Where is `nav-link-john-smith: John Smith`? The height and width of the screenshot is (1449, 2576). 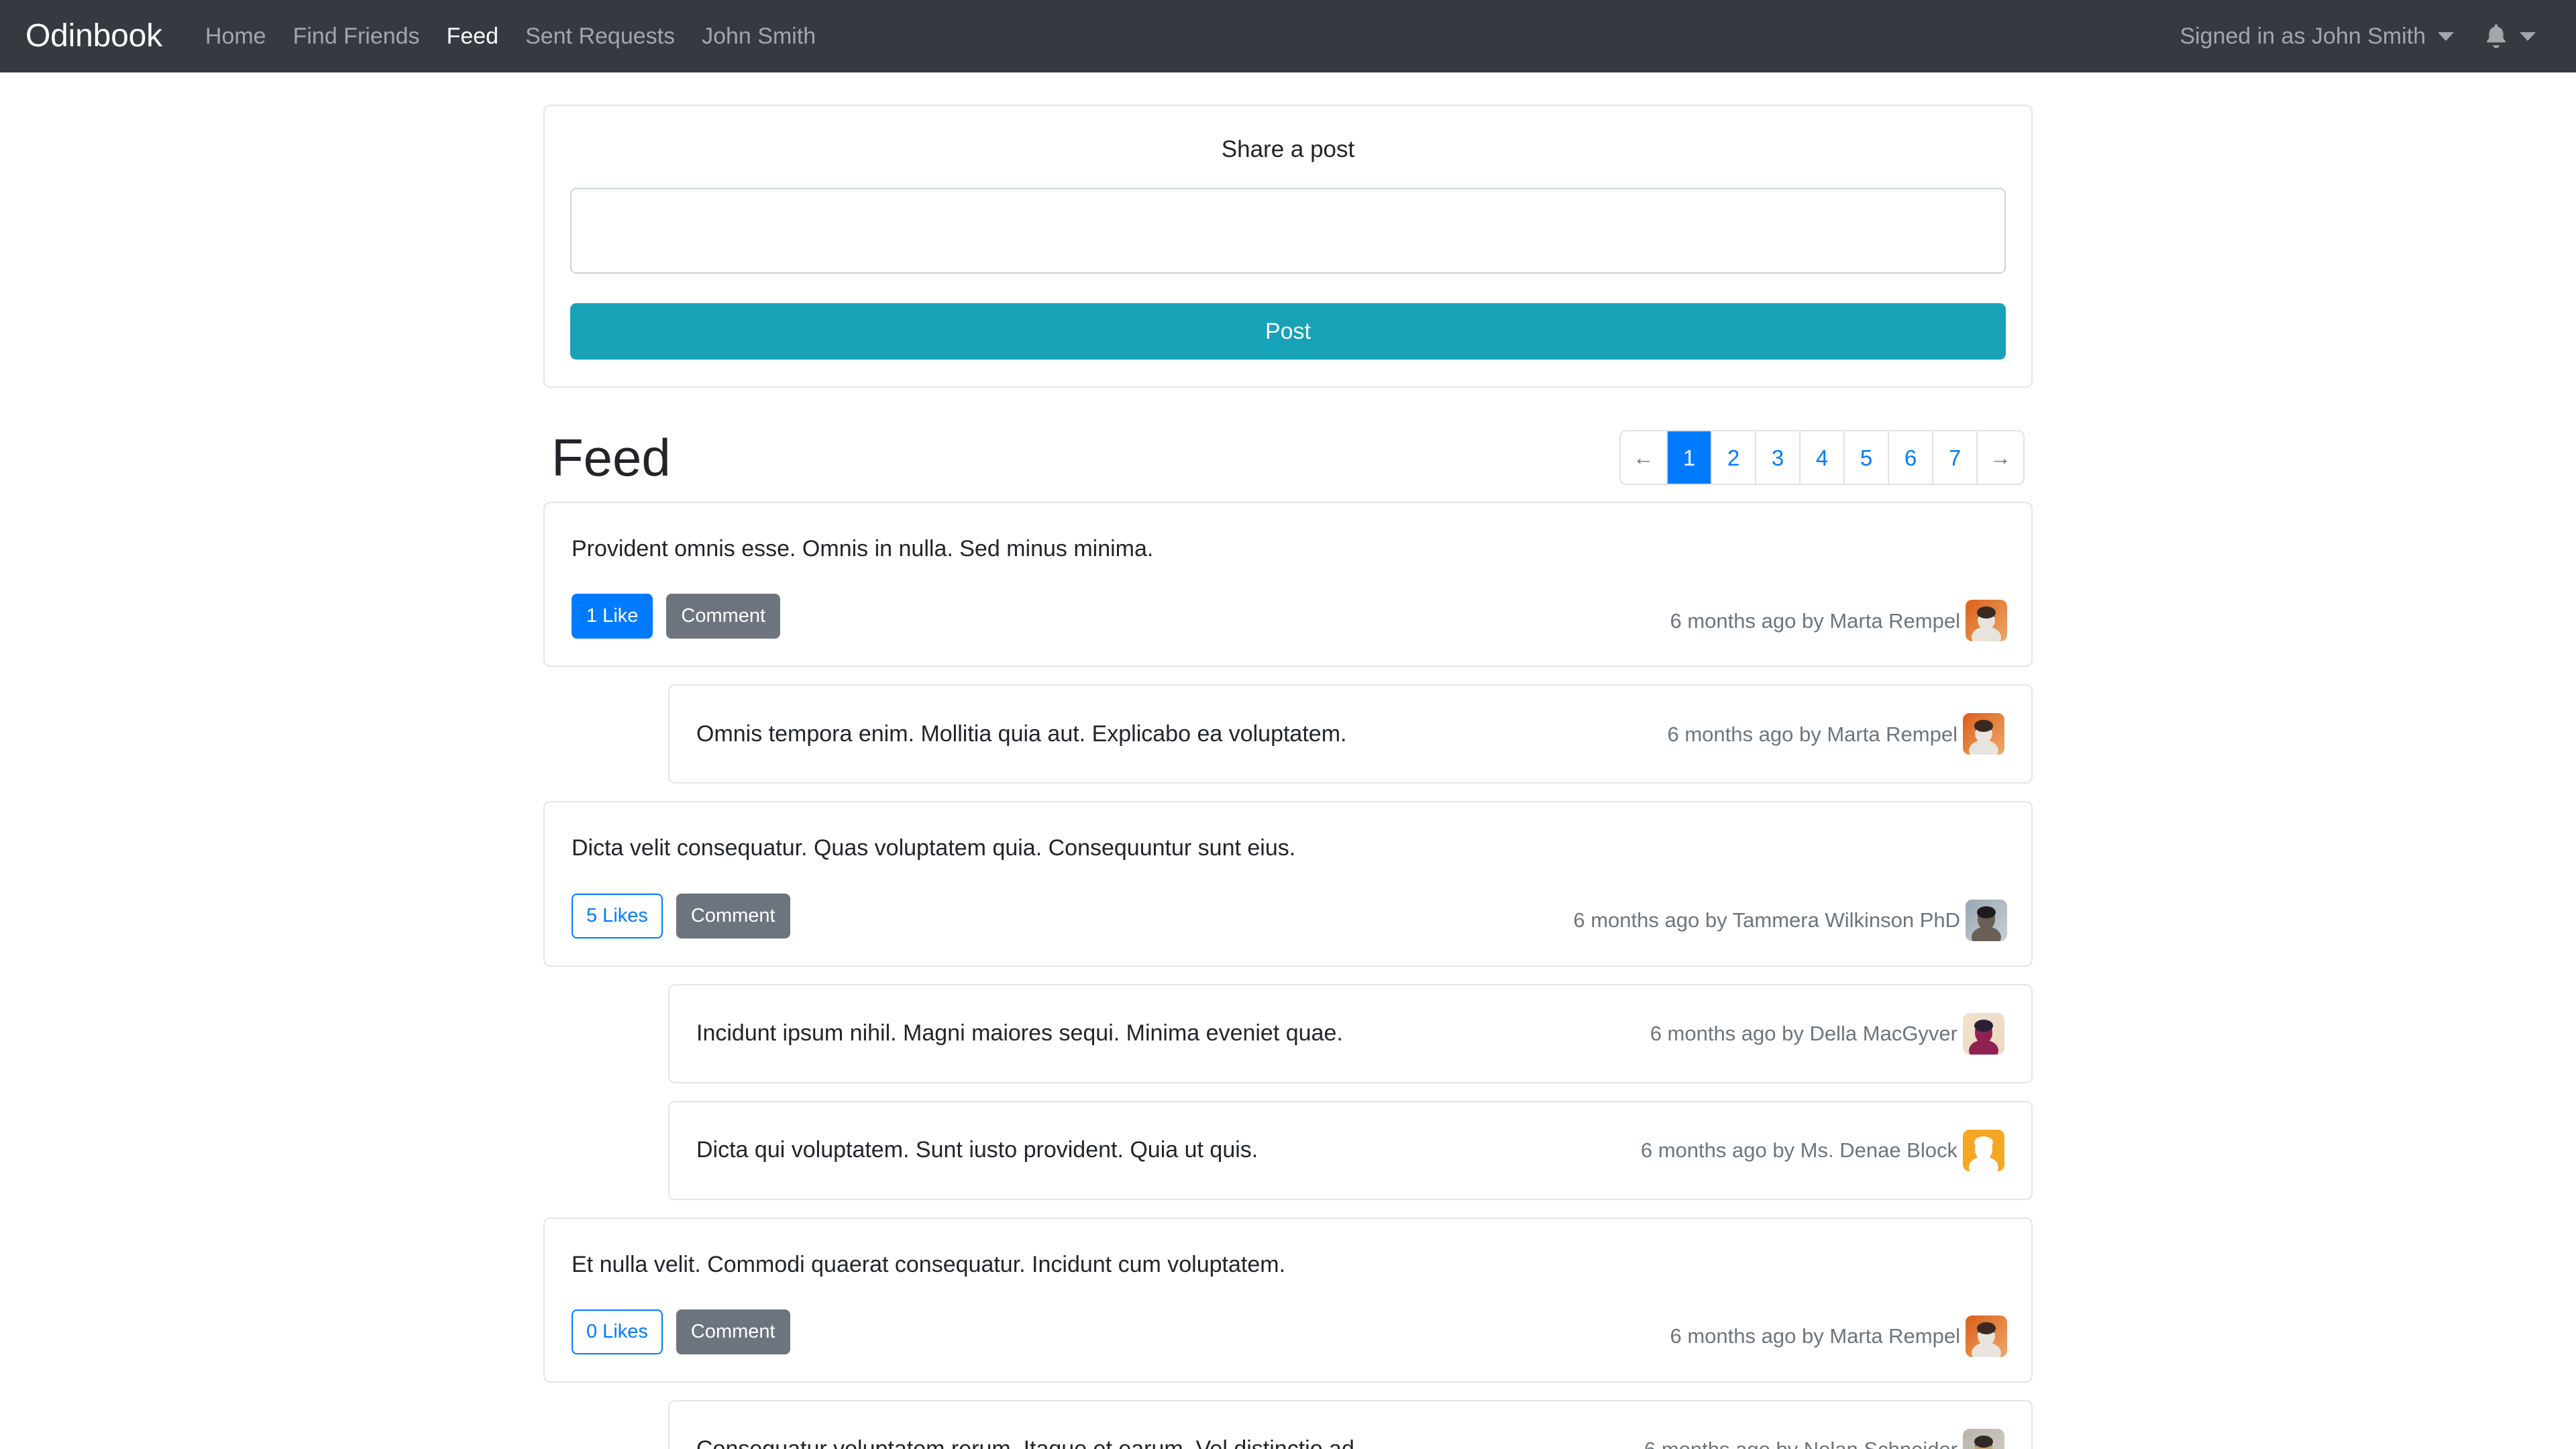 nav-link-john-smith: John Smith is located at coordinates (758, 36).